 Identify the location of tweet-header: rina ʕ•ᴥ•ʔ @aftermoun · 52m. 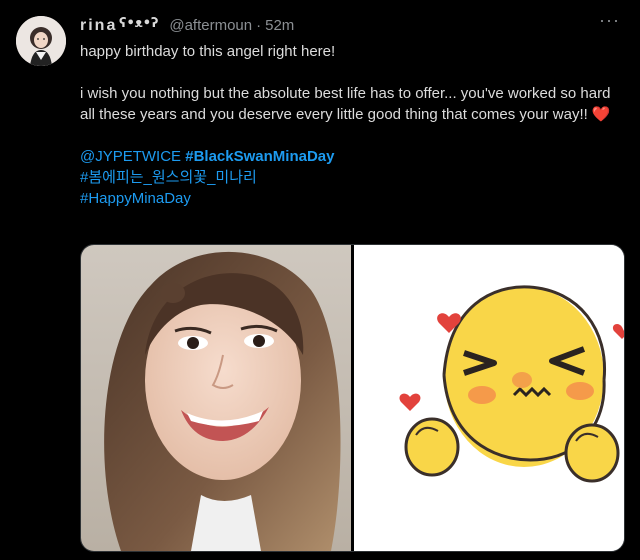
(187, 25).